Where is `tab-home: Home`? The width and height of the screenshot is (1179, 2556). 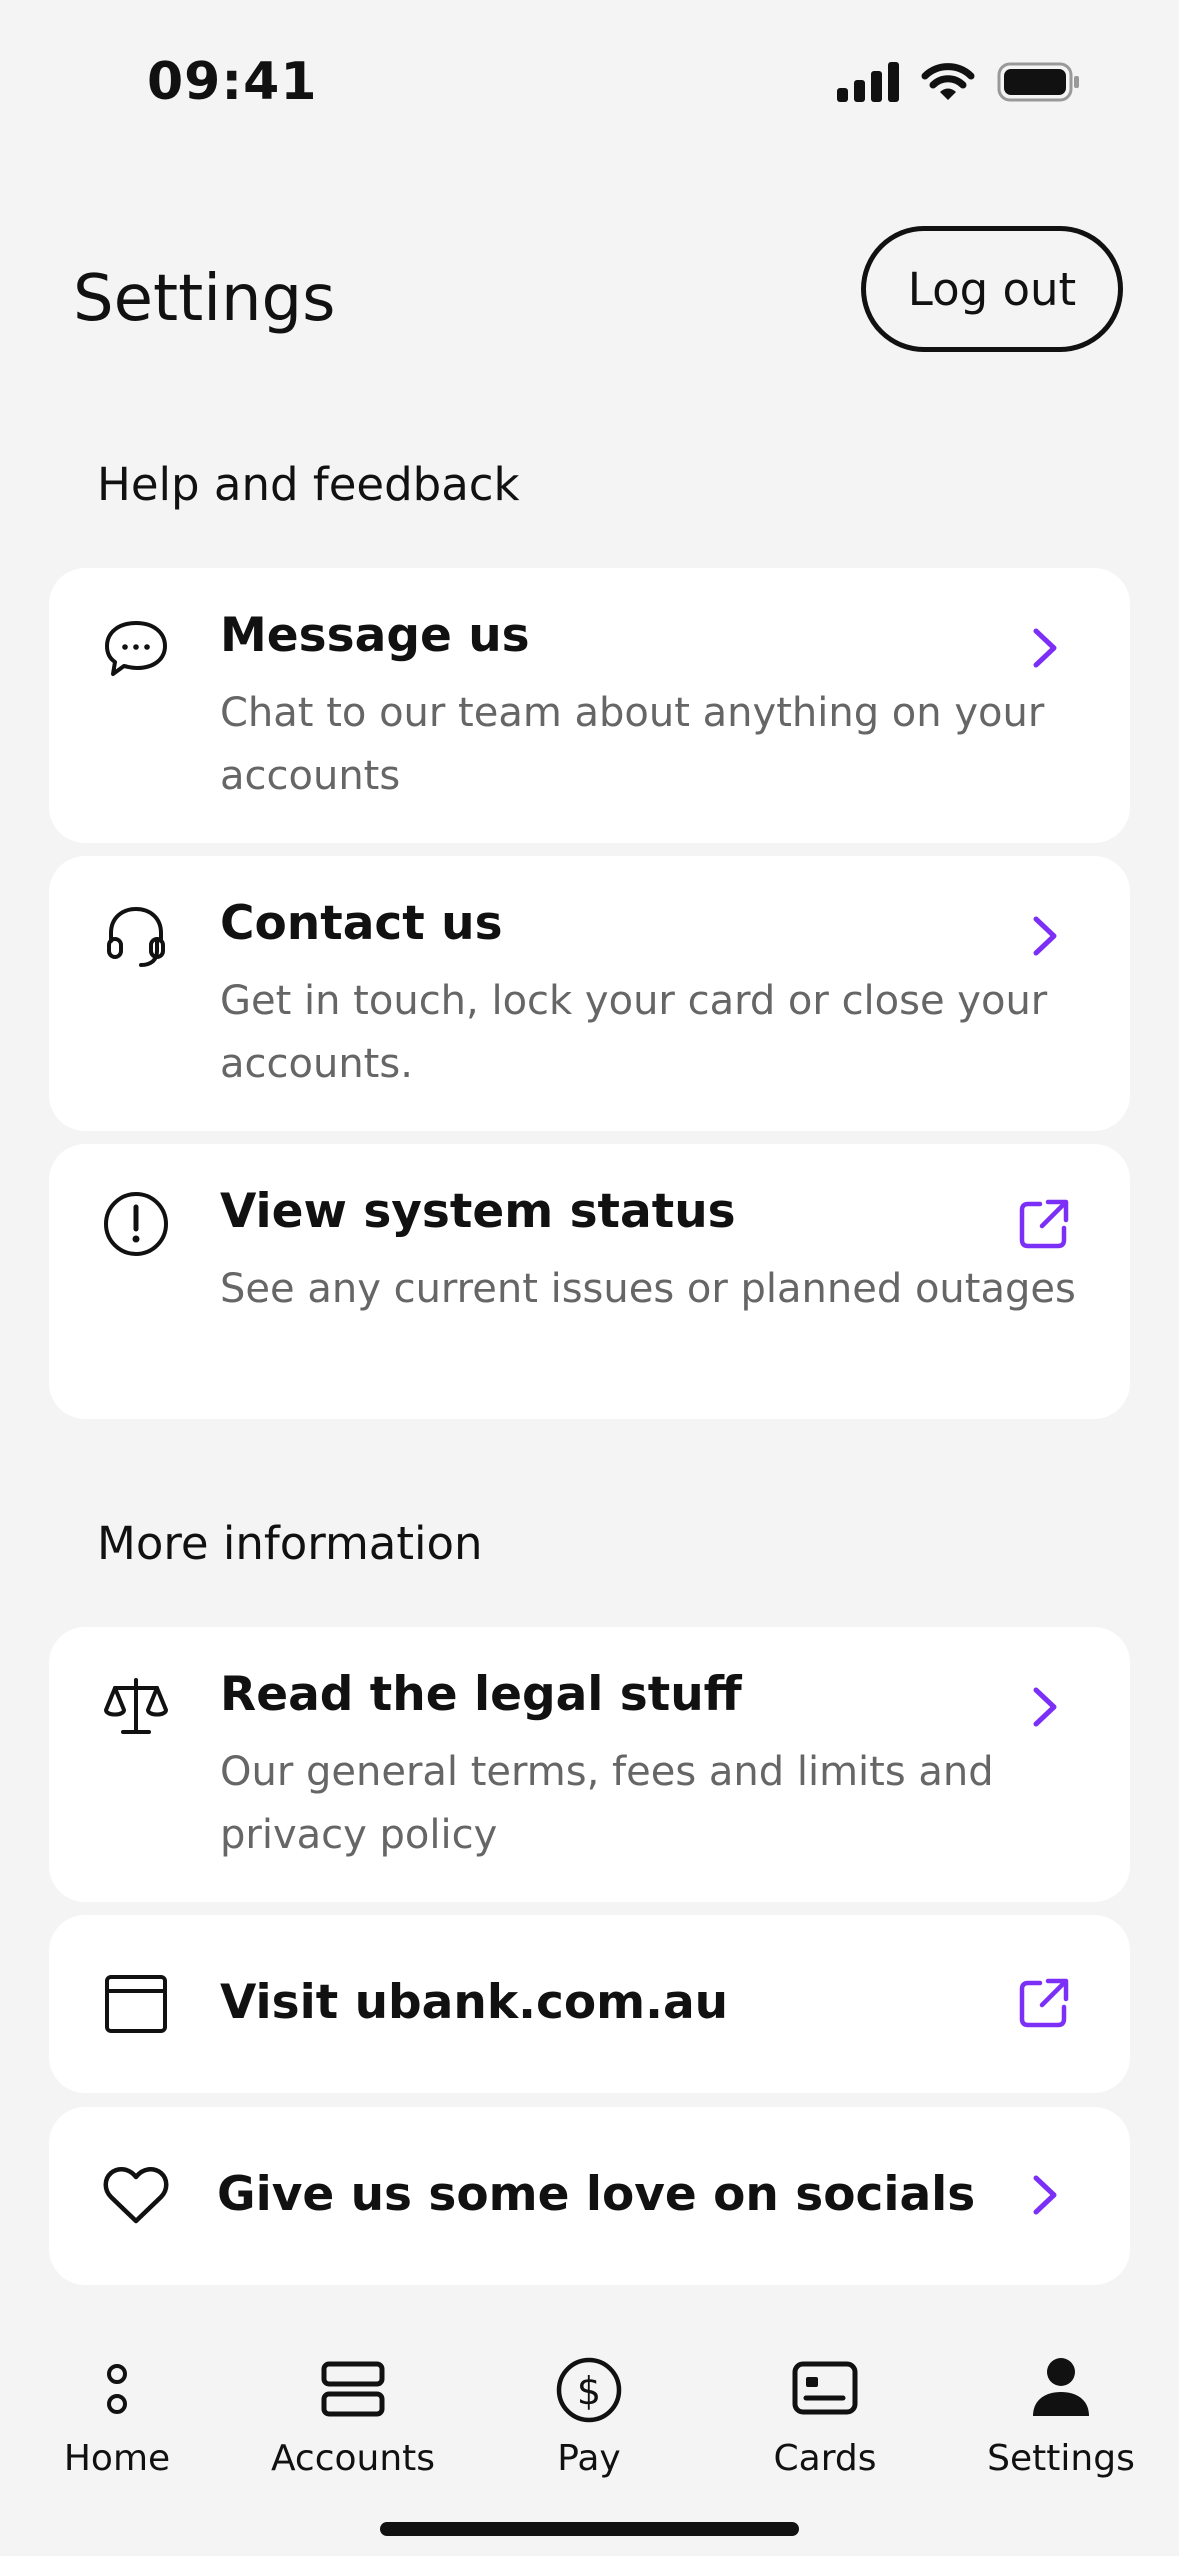
tab-home: Home is located at coordinates (117, 2410).